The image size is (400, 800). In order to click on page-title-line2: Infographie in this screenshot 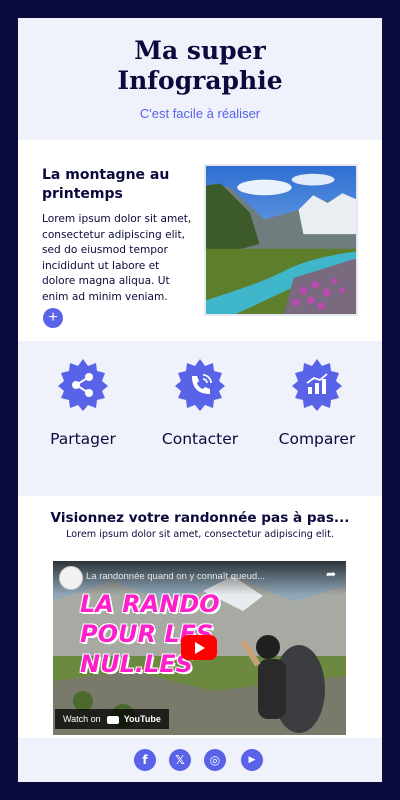, I will do `click(200, 80)`.